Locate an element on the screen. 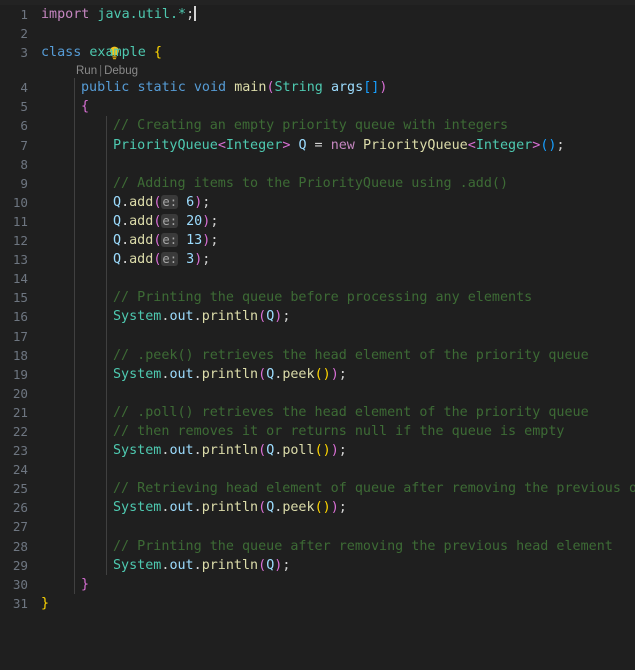 Image resolution: width=635 pixels, height=670 pixels. code-line: 14 is located at coordinates (317, 279).